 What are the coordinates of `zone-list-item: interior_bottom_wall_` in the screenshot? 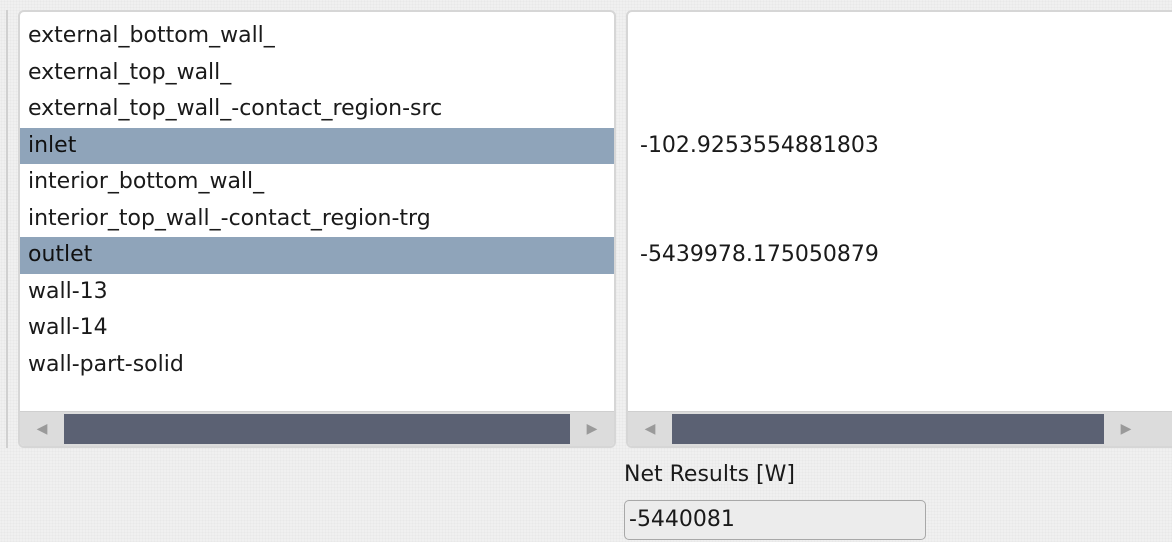 It's located at (317, 182).